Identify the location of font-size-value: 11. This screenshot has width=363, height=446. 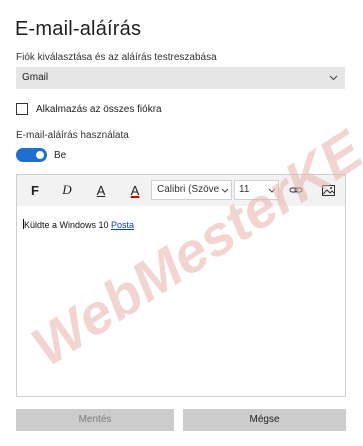
(244, 189).